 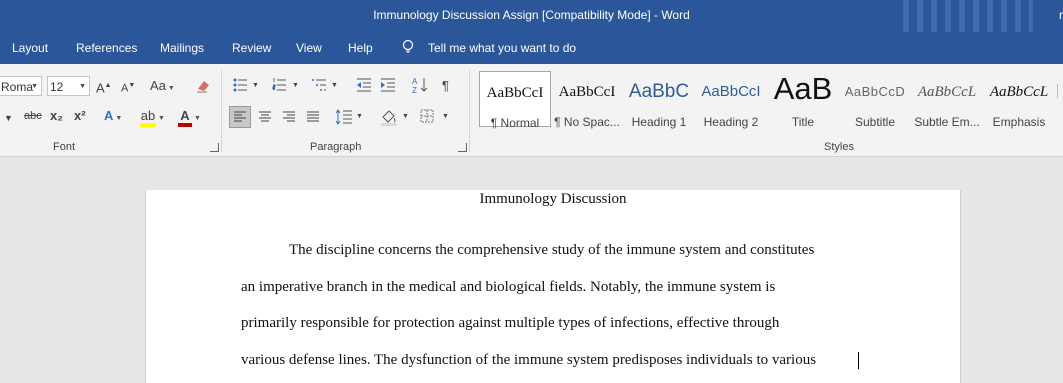 I want to click on font-name-value: Roma, so click(x=17, y=87).